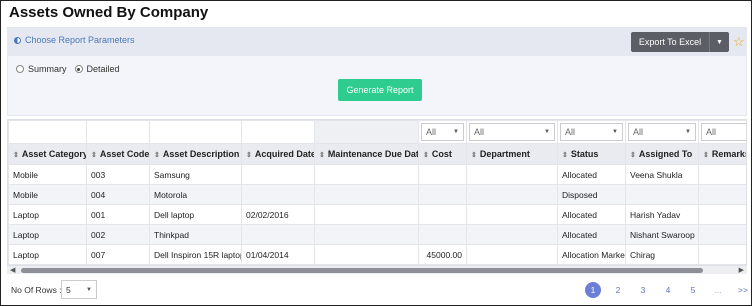 The image size is (752, 306). What do you see at coordinates (591, 254) in the screenshot?
I see `table-cell: Allocation Marked` at bounding box center [591, 254].